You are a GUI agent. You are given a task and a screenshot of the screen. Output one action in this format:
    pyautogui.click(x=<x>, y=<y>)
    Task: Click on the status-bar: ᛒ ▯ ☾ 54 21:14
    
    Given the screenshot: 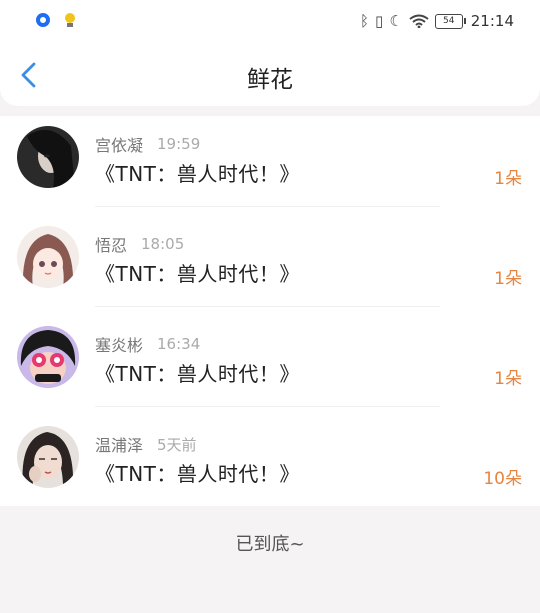 What is the action you would take?
    pyautogui.click(x=270, y=22)
    